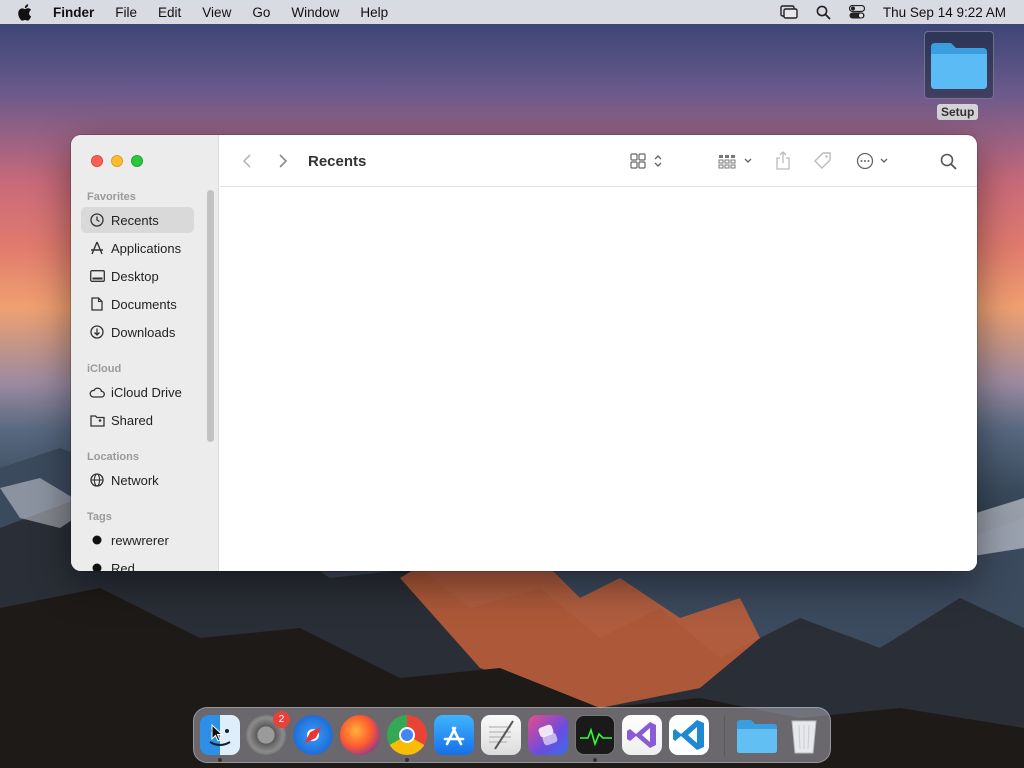  I want to click on dock-textedit-icon, so click(501, 735).